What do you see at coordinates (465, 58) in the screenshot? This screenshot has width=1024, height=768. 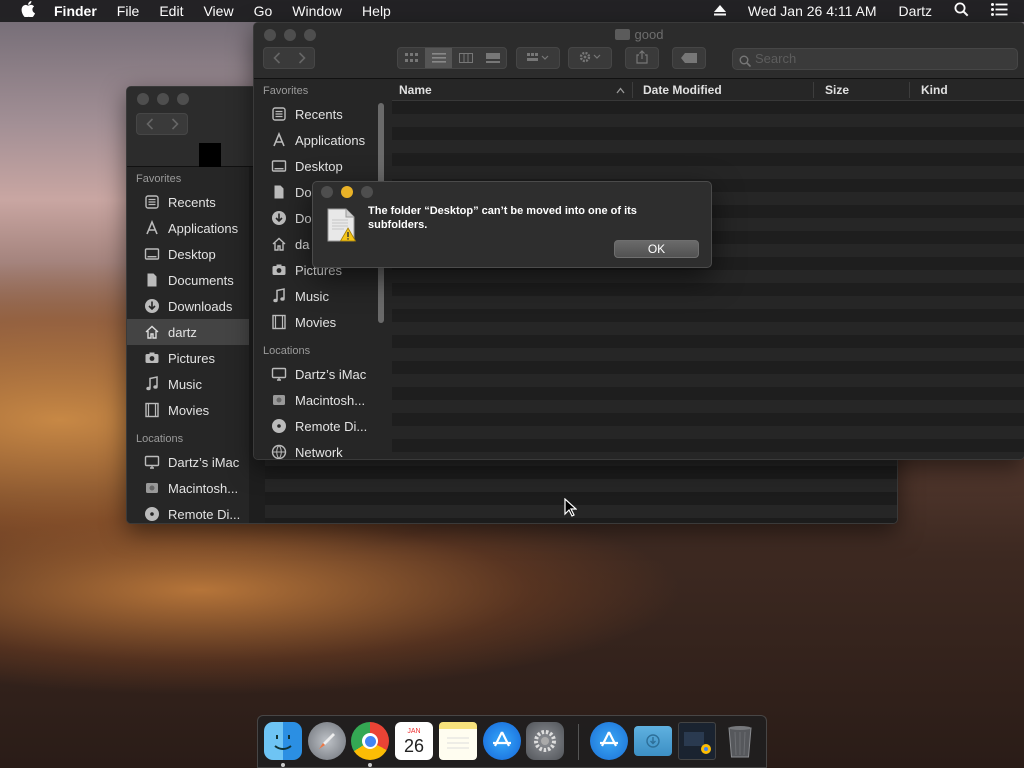 I see `column-view-icon` at bounding box center [465, 58].